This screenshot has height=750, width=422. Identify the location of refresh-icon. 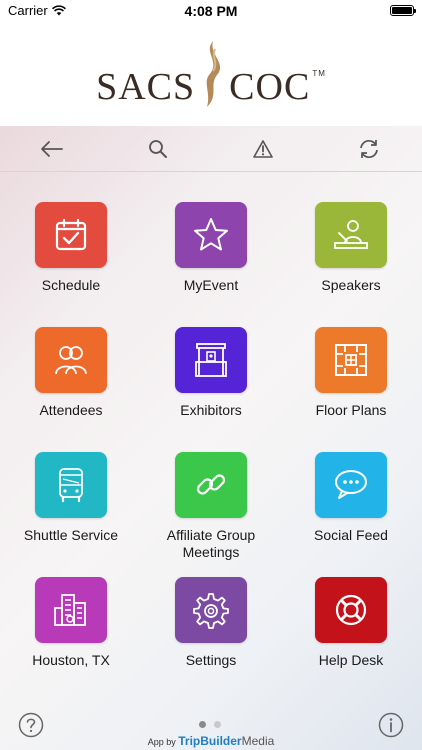
(369, 149).